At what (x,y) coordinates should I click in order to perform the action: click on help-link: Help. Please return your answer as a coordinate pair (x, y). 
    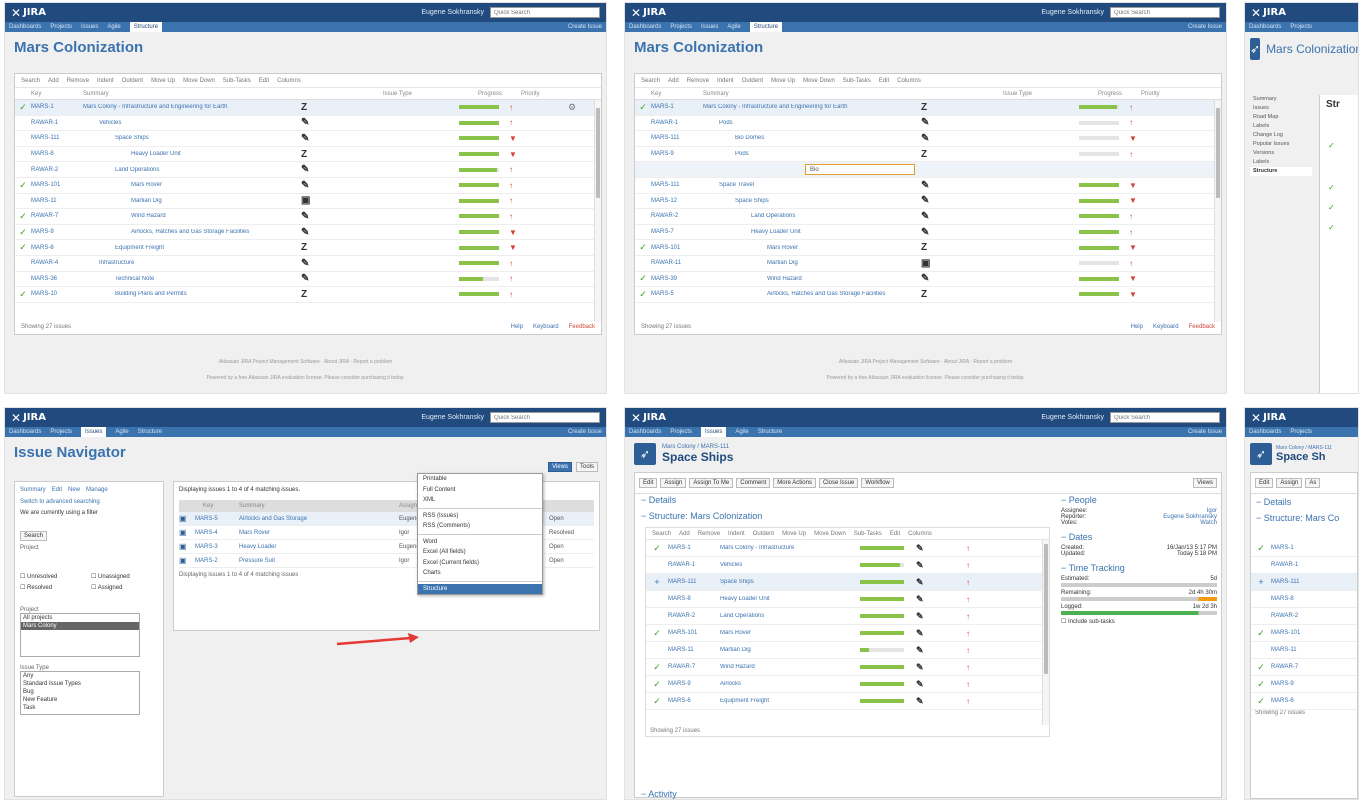
    Looking at the image, I should click on (1137, 327).